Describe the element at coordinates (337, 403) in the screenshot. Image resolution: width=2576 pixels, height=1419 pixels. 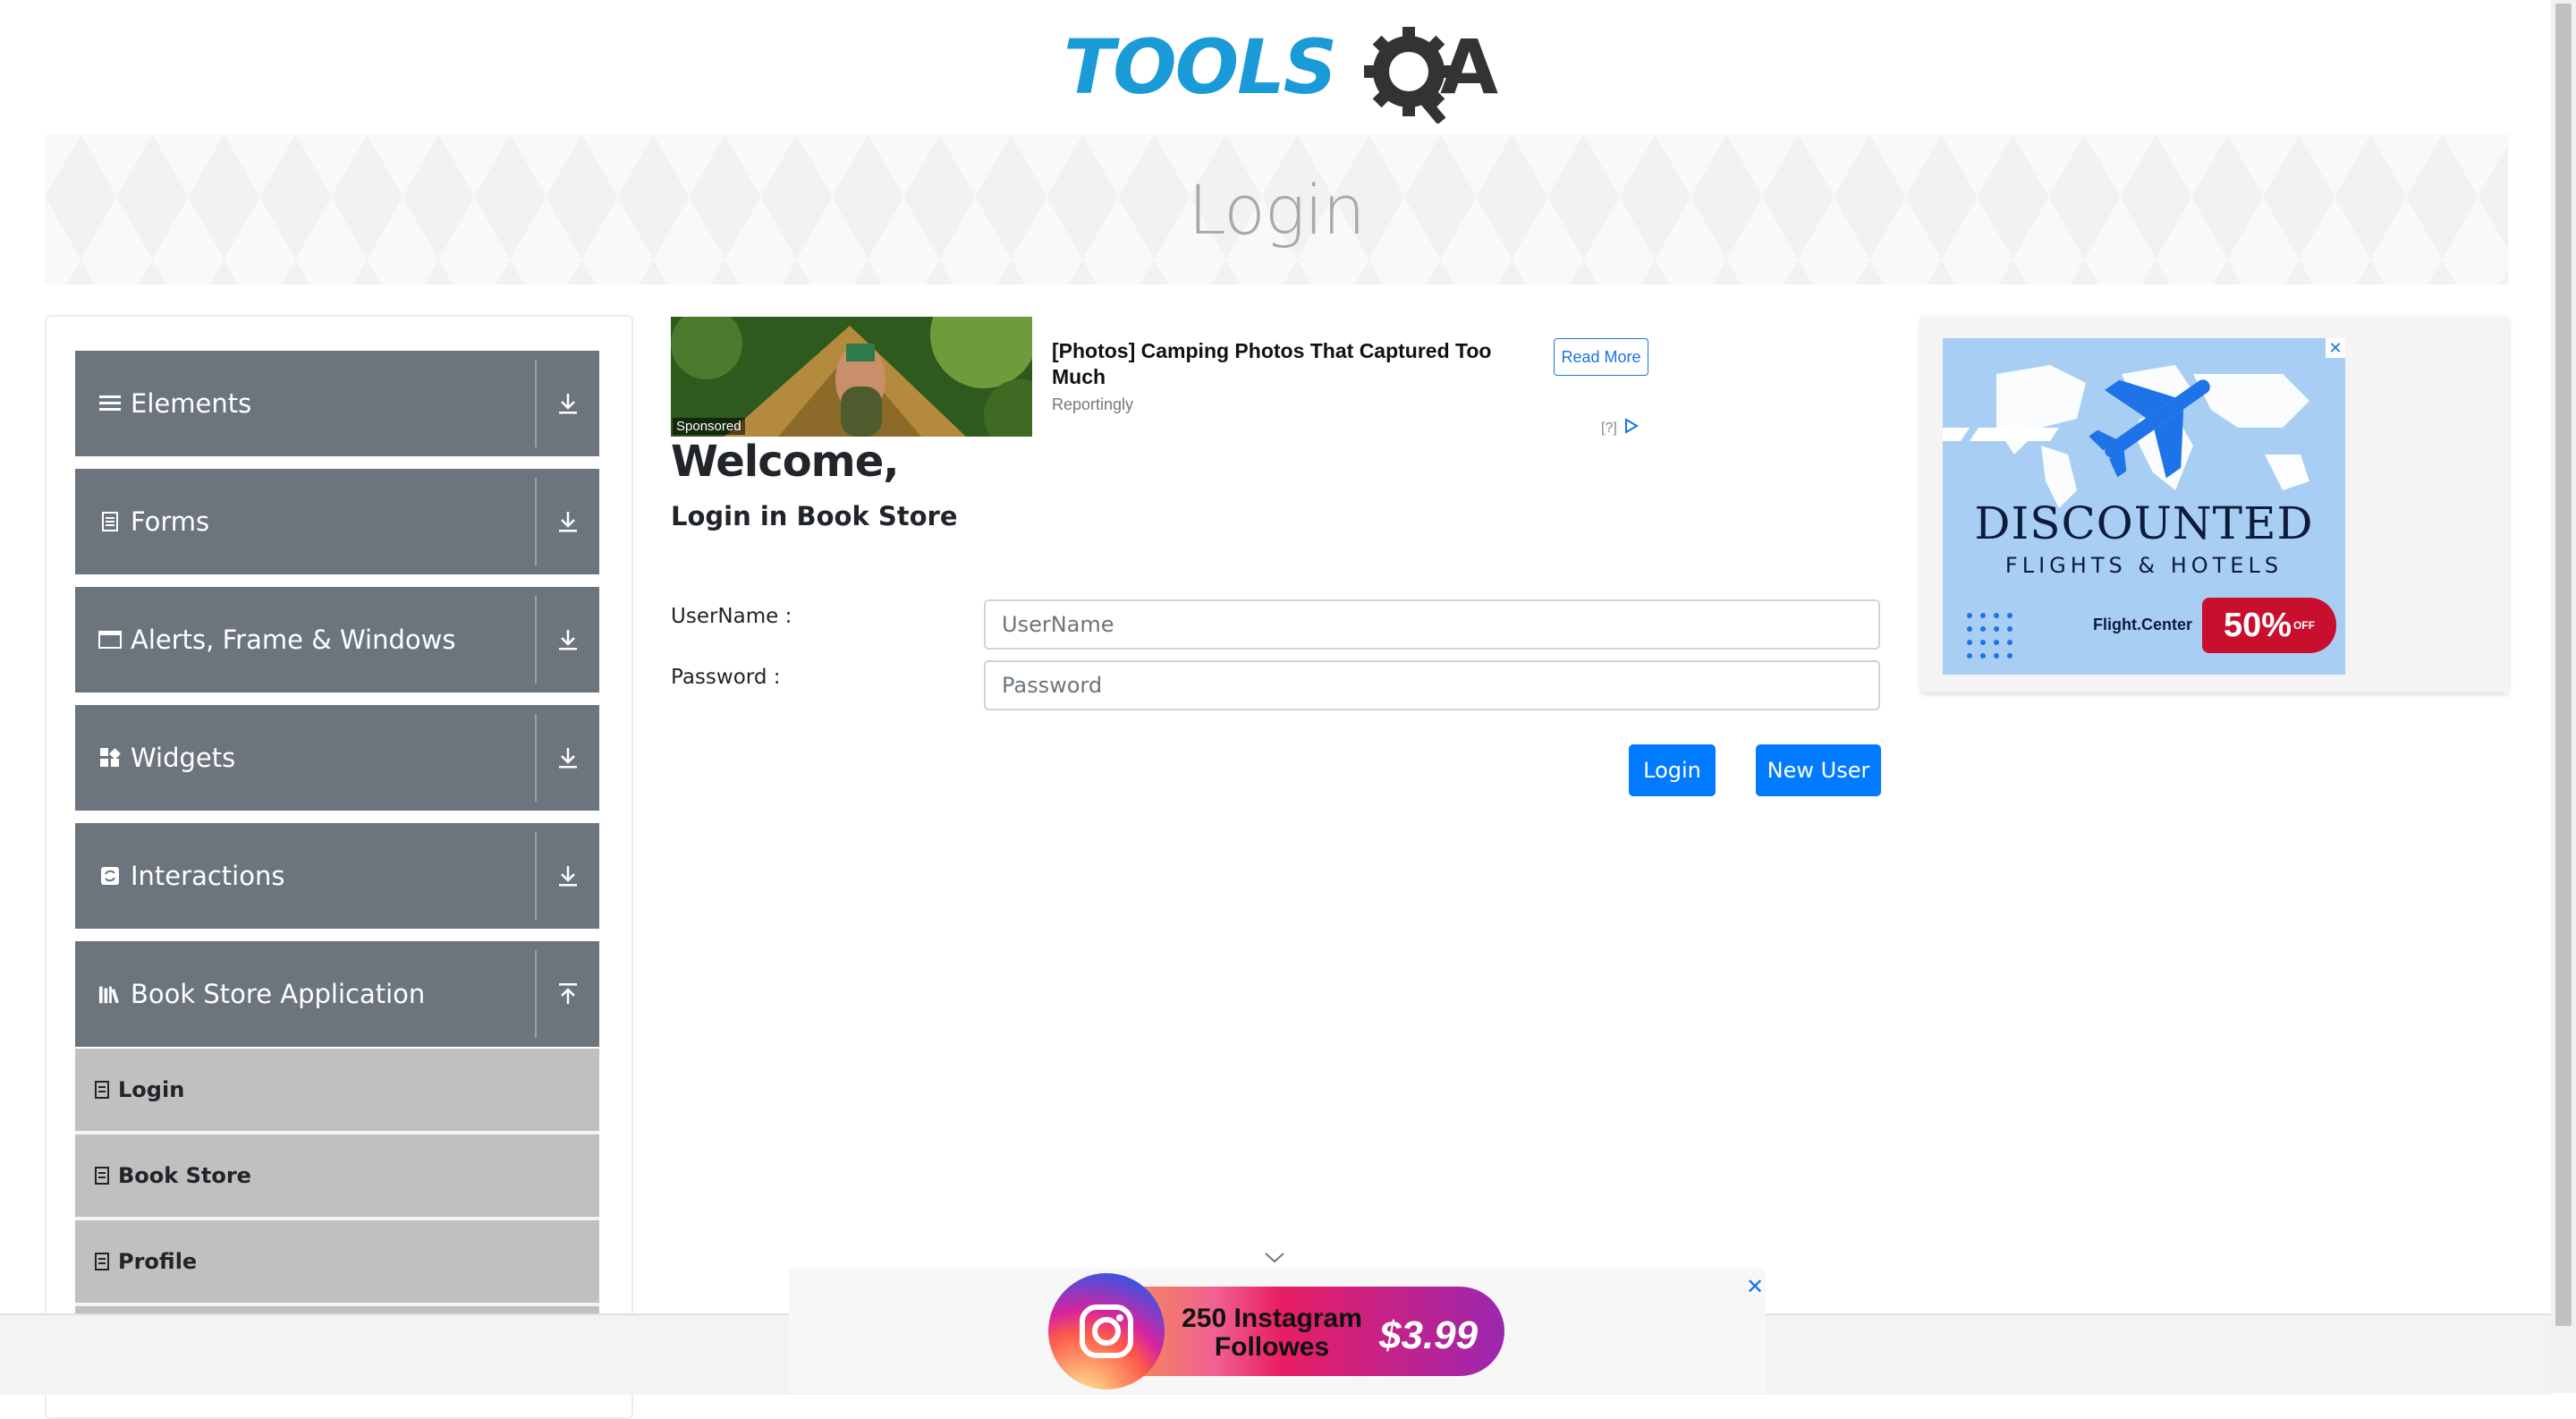
I see `sidebar-group-elements: Elements` at that location.